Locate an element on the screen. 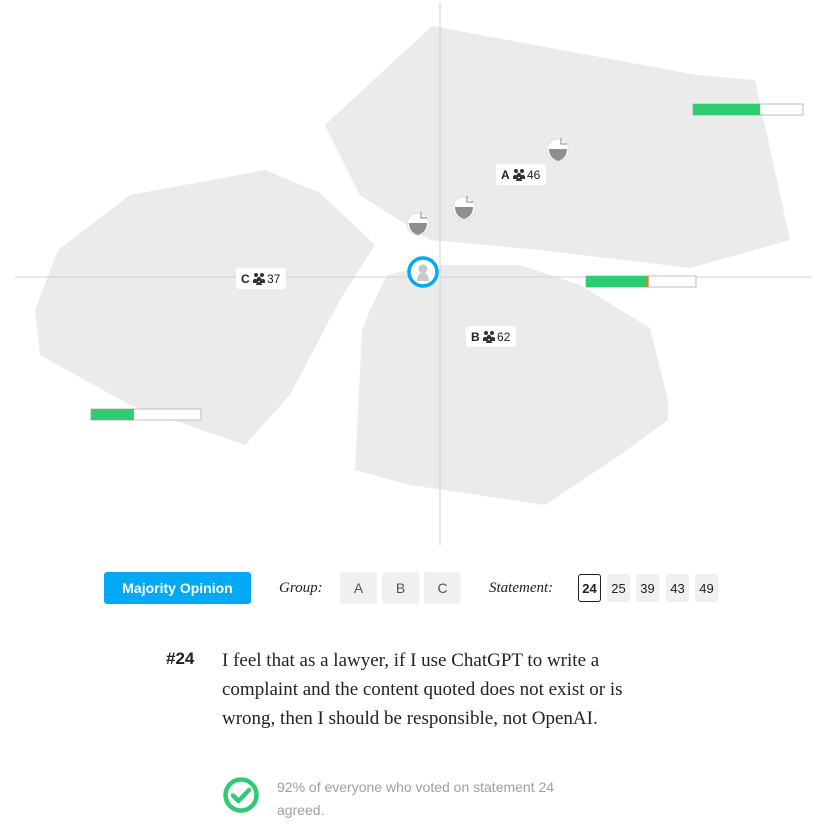 This screenshot has height=829, width=824. agreement-bar-a is located at coordinates (748, 109).